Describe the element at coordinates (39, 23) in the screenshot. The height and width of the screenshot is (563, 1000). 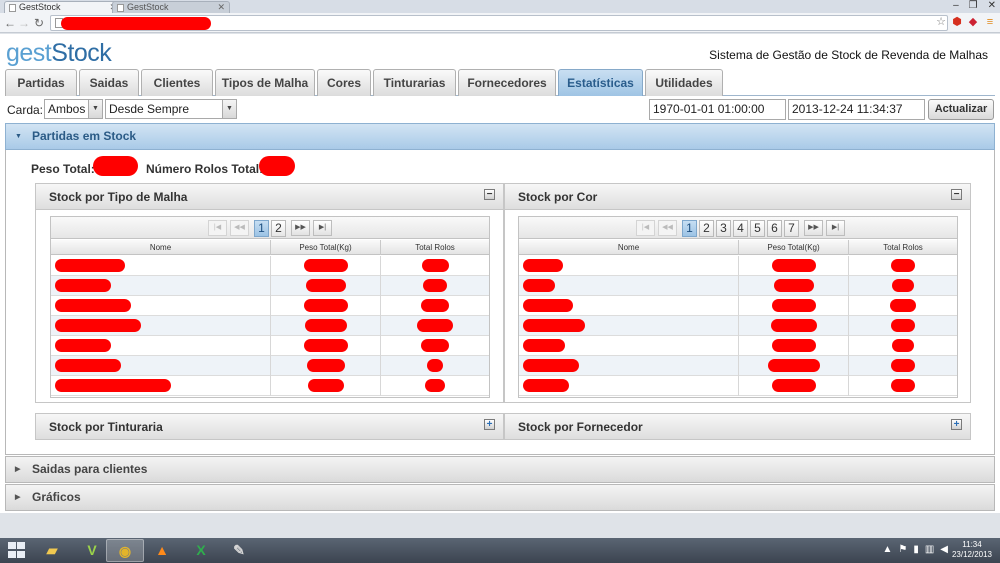
I see `reload-icon: ↻` at that location.